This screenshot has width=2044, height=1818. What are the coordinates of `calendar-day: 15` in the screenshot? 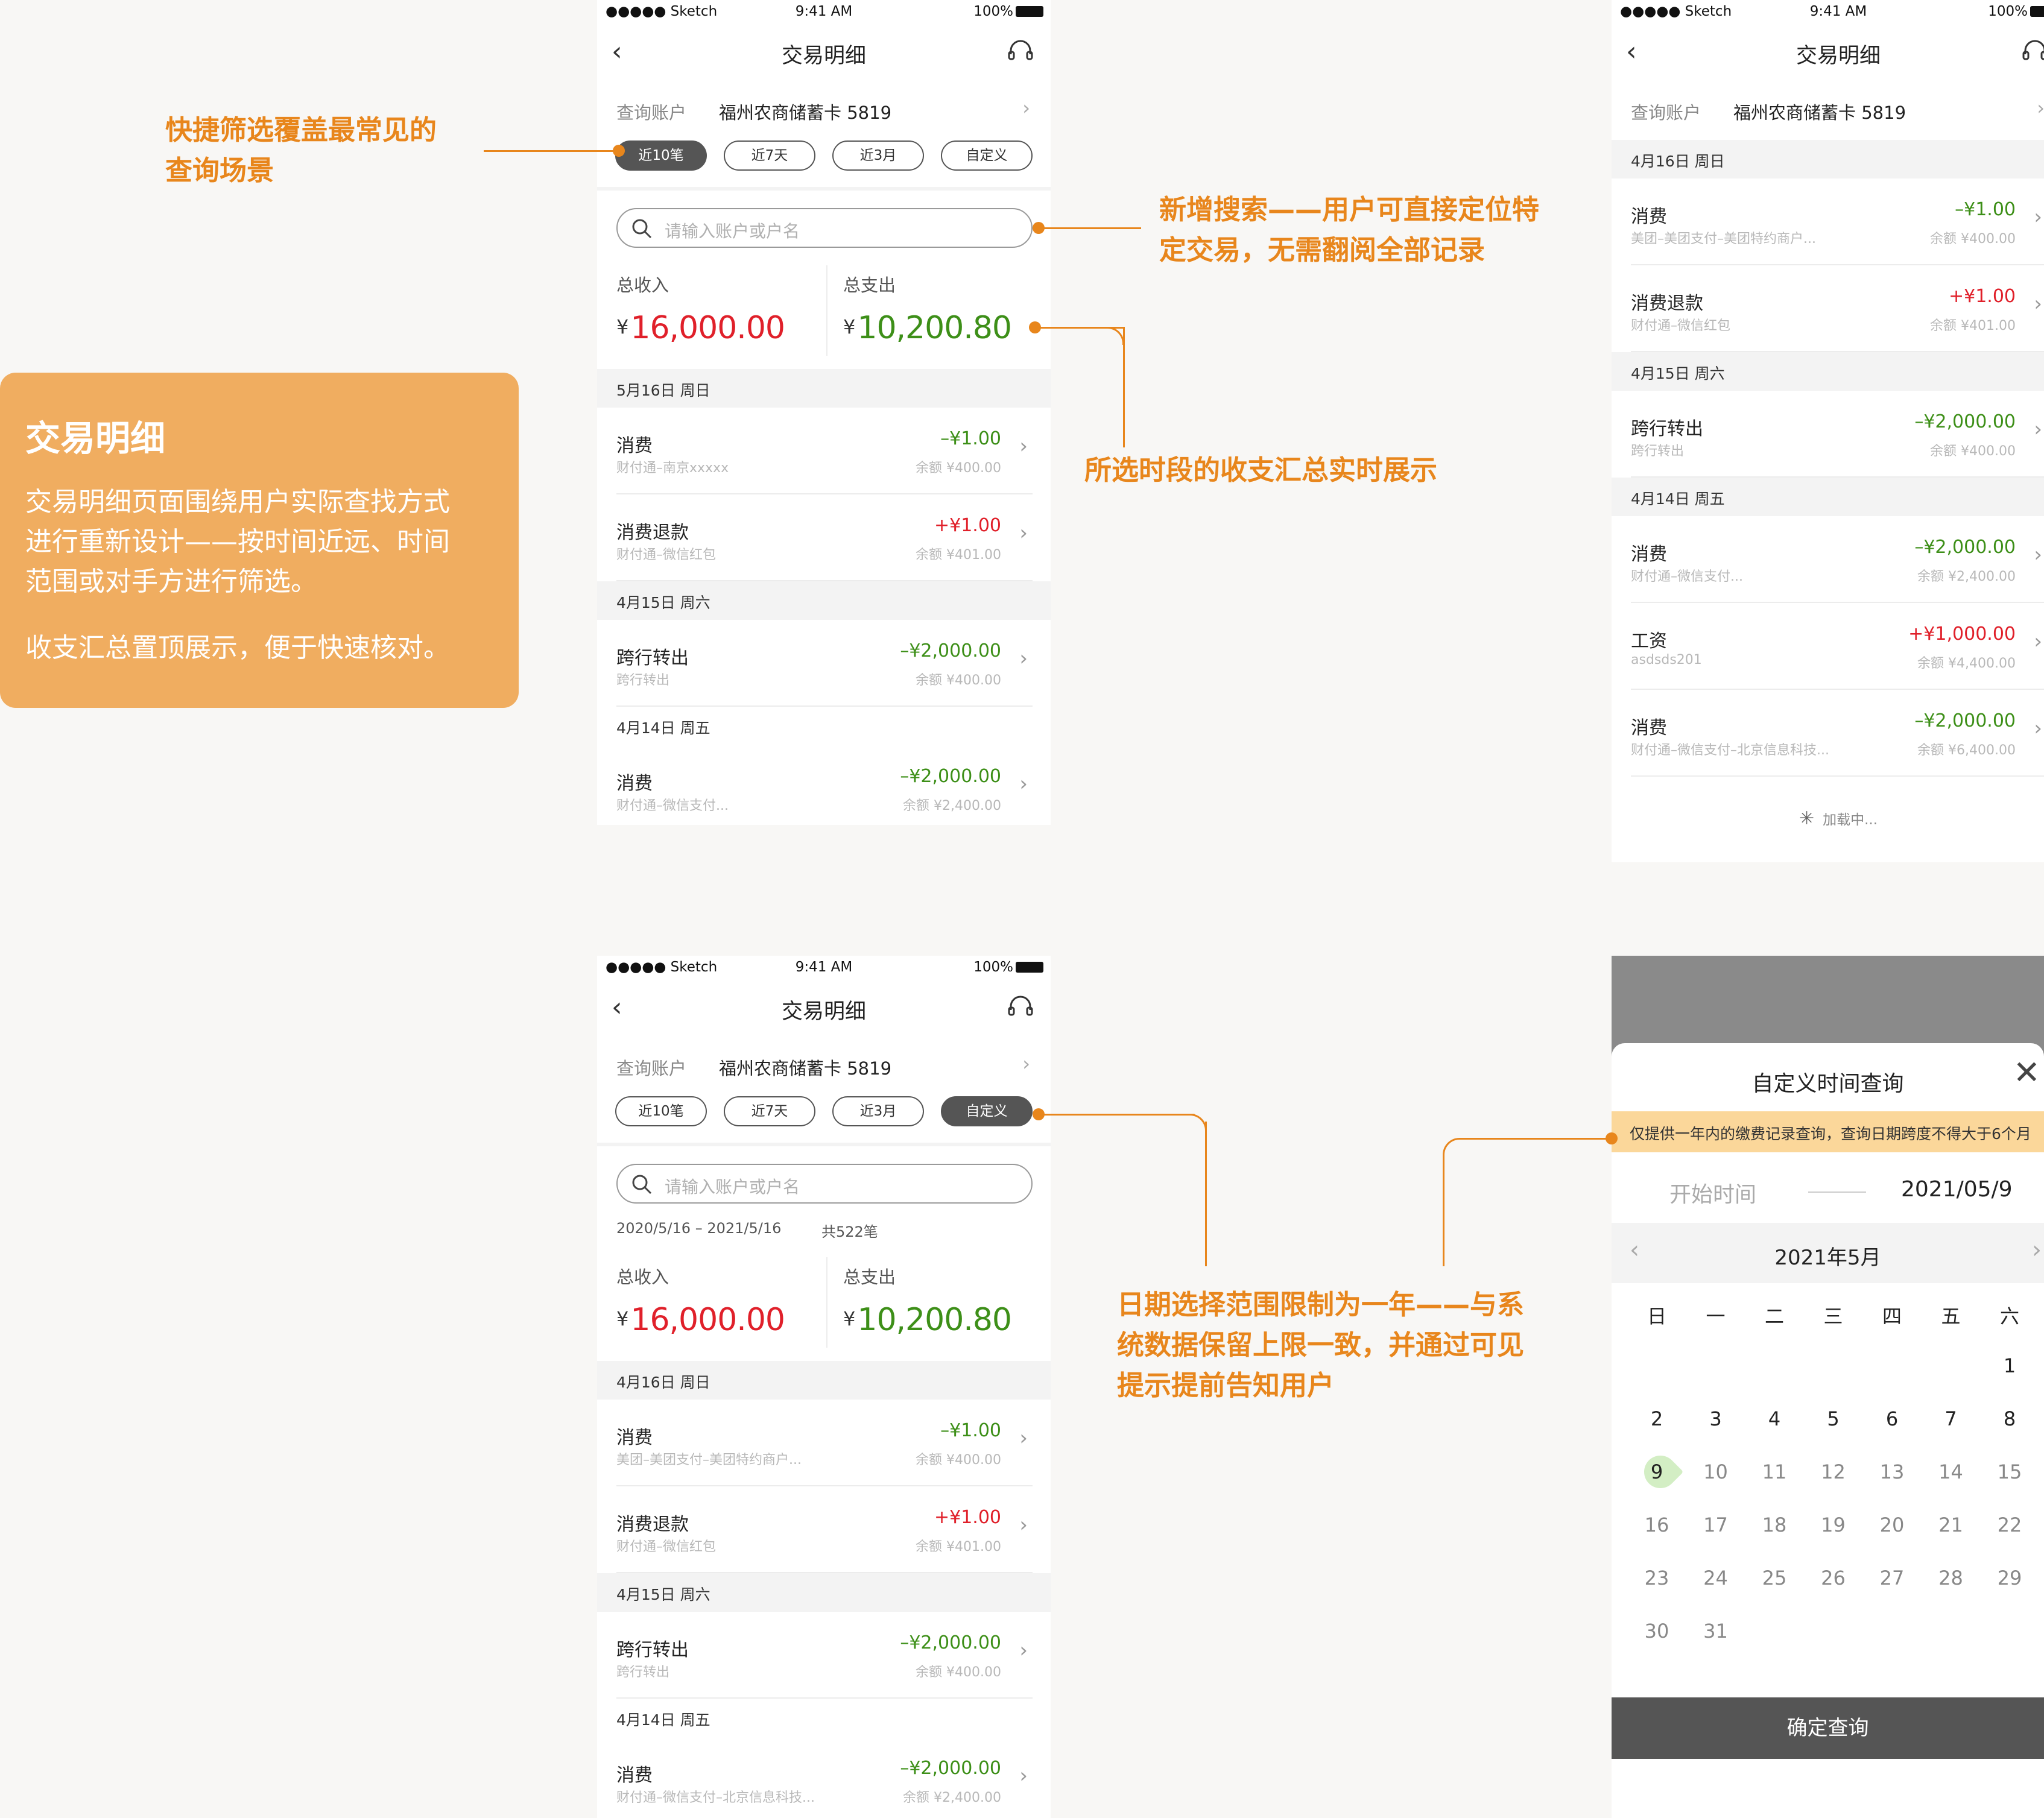 It's located at (2009, 1471).